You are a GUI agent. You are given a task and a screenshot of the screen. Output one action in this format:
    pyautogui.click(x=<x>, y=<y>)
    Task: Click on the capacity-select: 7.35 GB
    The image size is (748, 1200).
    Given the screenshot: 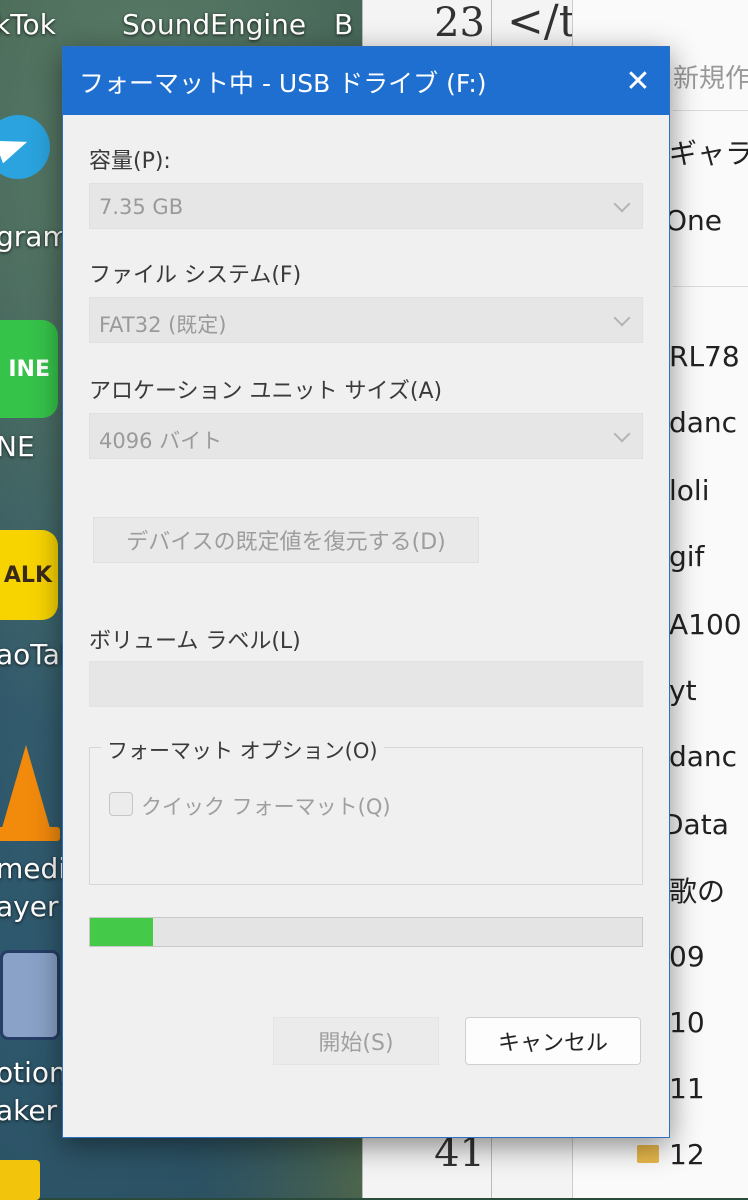 What is the action you would take?
    pyautogui.click(x=366, y=206)
    